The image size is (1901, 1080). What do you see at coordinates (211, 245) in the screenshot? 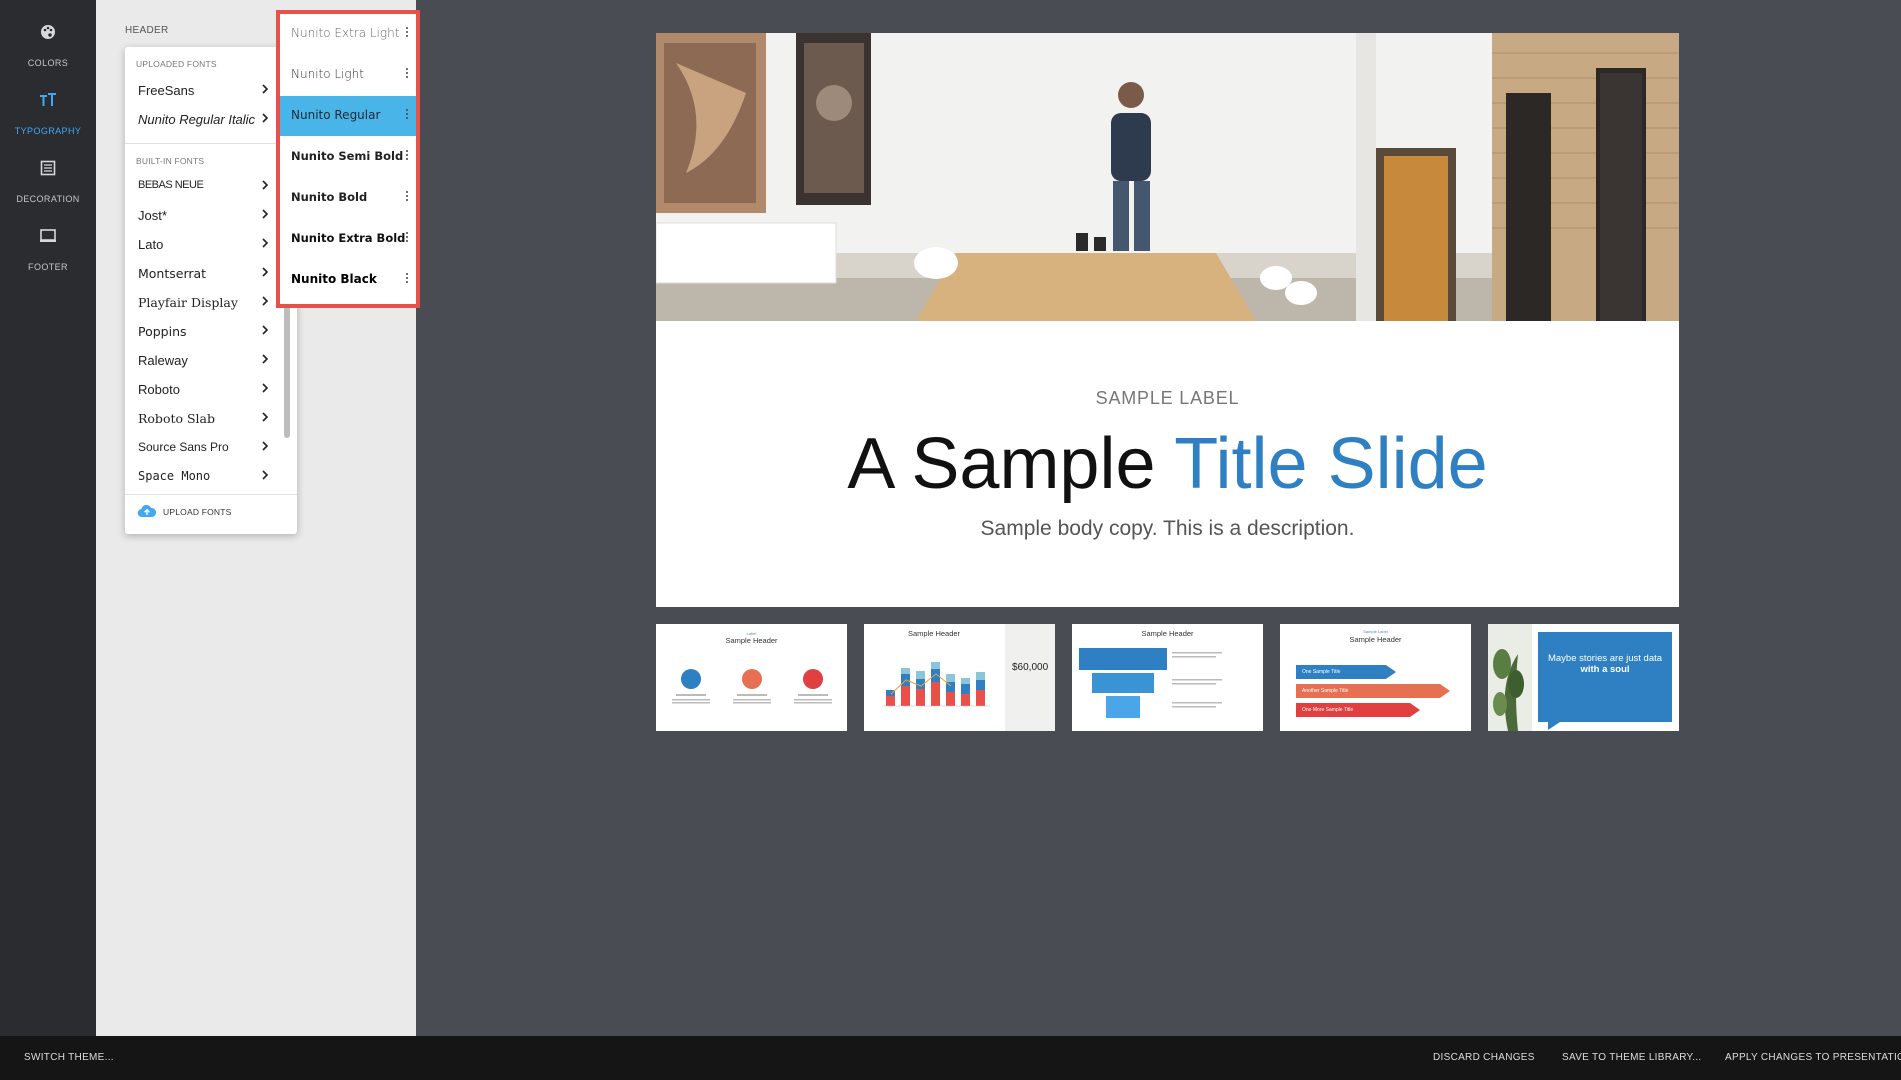
I see `font-item-lato: Lato` at bounding box center [211, 245].